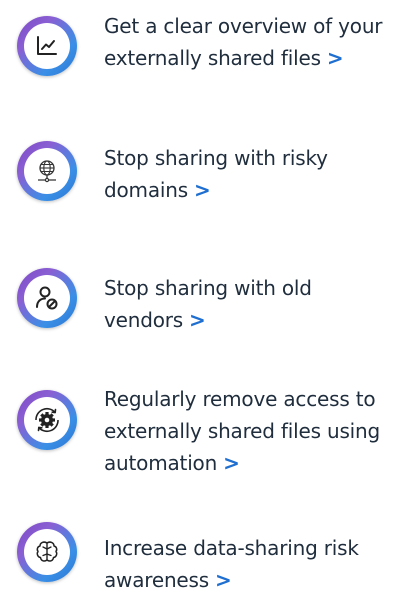 The image size is (417, 602). What do you see at coordinates (335, 58) in the screenshot?
I see `overview-link-arrow: >` at bounding box center [335, 58].